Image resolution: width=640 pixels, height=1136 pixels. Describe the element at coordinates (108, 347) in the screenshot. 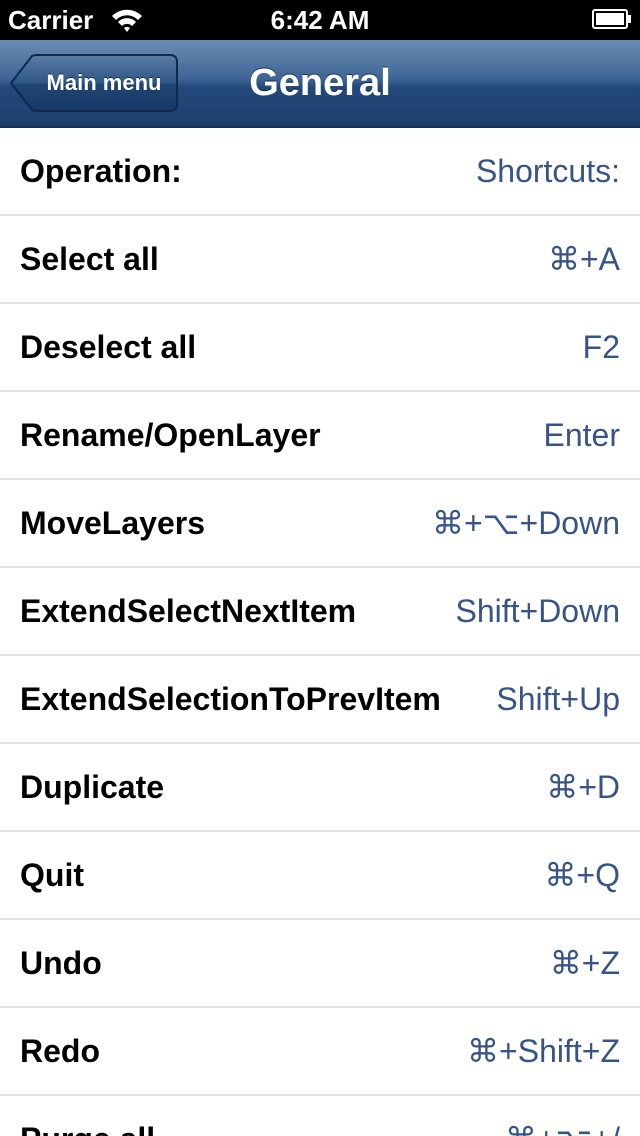

I see `operation-label: Deselect all` at that location.